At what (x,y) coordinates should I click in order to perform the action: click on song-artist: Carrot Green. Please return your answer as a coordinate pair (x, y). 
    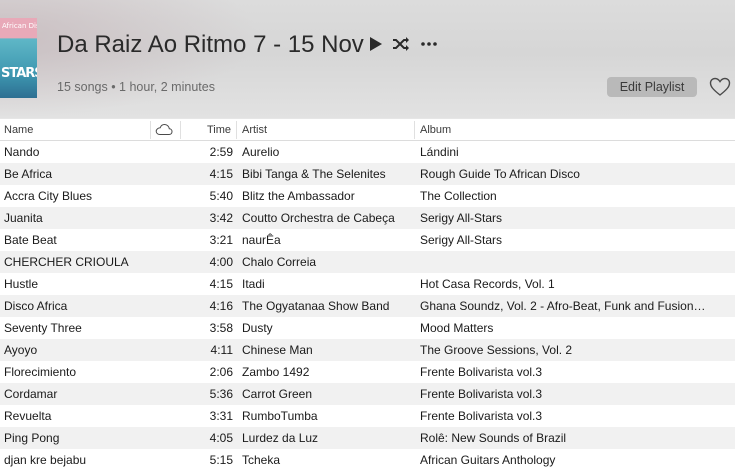
    Looking at the image, I should click on (277, 394).